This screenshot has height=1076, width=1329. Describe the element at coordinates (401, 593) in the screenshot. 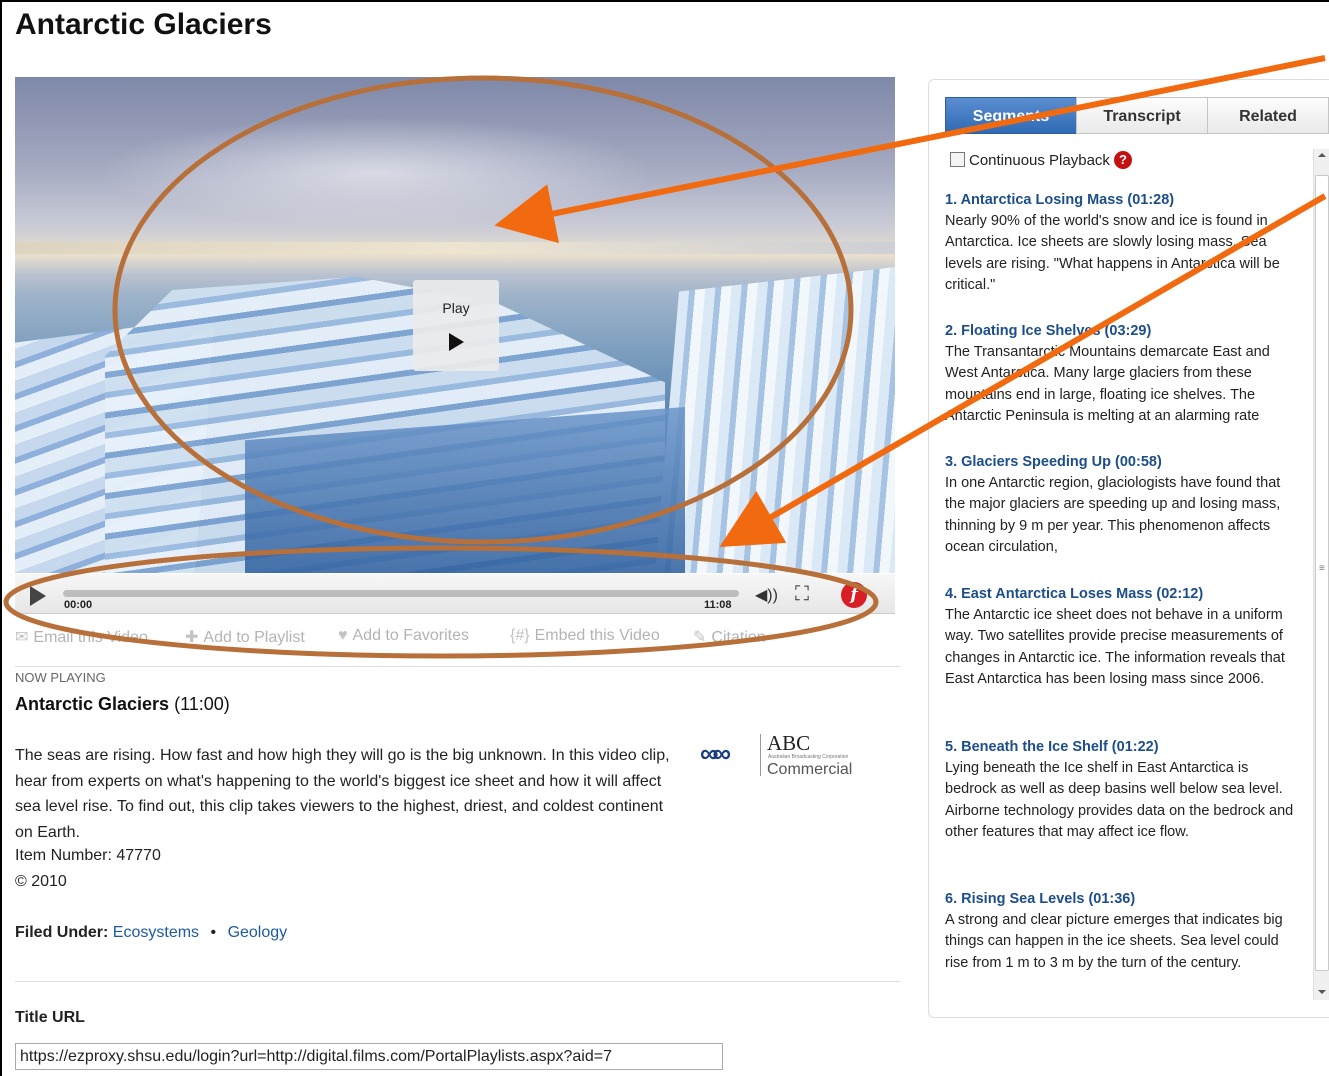

I see `progress-track` at that location.